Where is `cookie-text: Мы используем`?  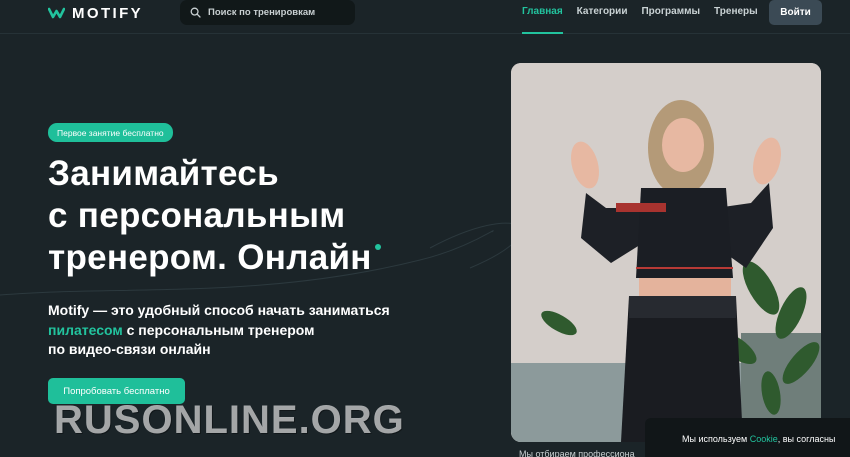 cookie-text: Мы используем is located at coordinates (715, 439).